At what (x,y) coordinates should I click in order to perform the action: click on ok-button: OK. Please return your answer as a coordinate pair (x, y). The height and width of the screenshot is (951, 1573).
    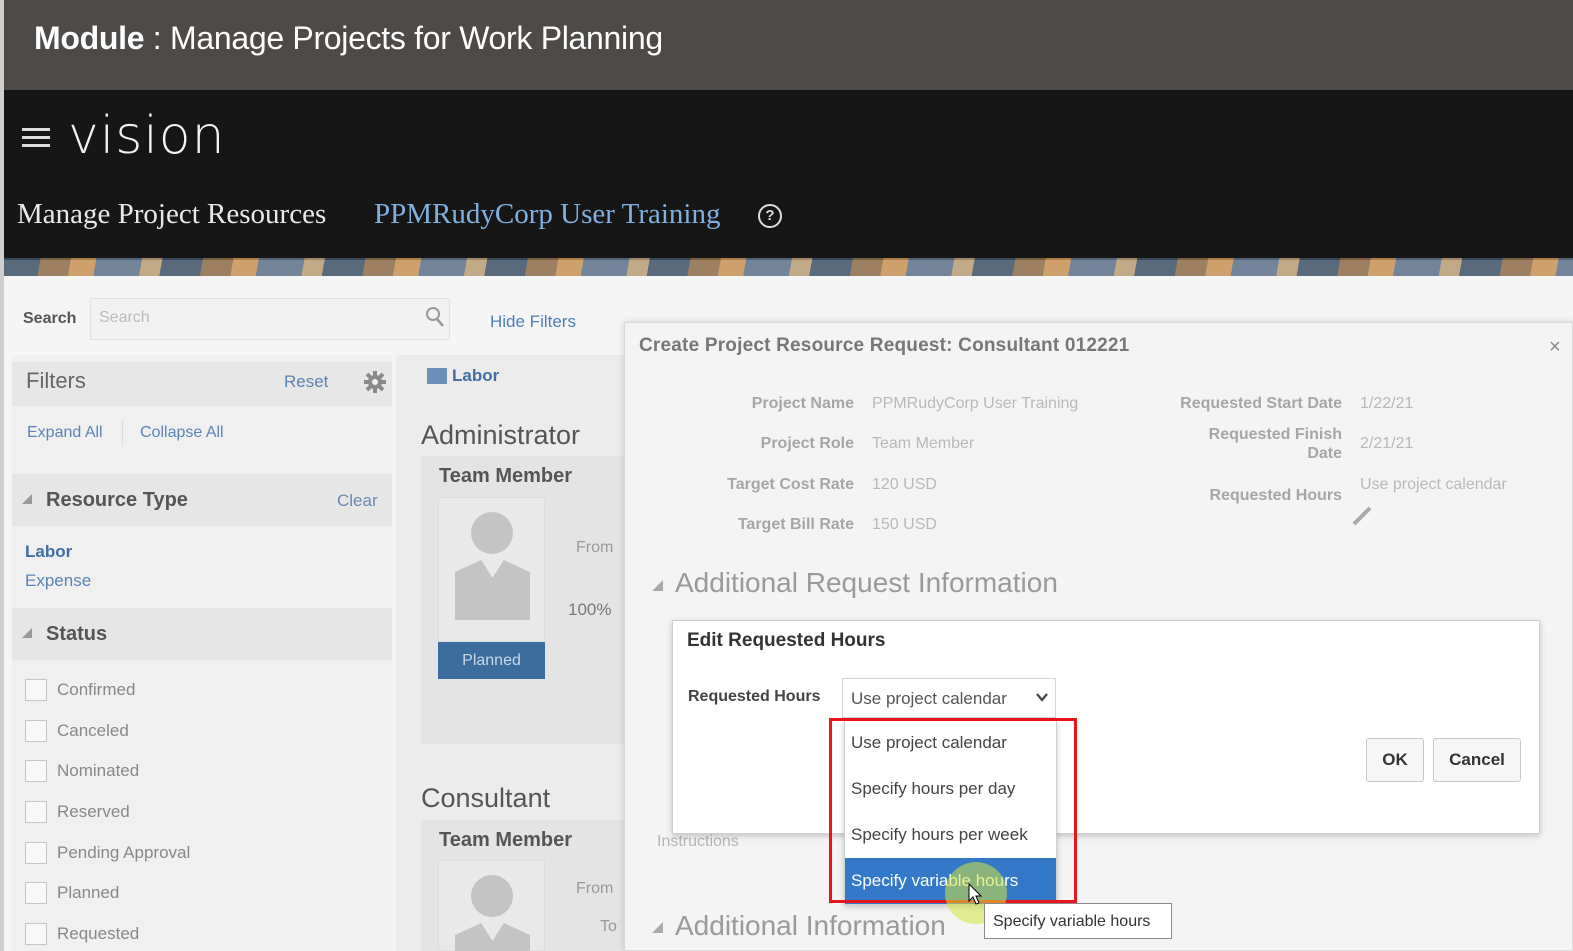
    Looking at the image, I should click on (1395, 760).